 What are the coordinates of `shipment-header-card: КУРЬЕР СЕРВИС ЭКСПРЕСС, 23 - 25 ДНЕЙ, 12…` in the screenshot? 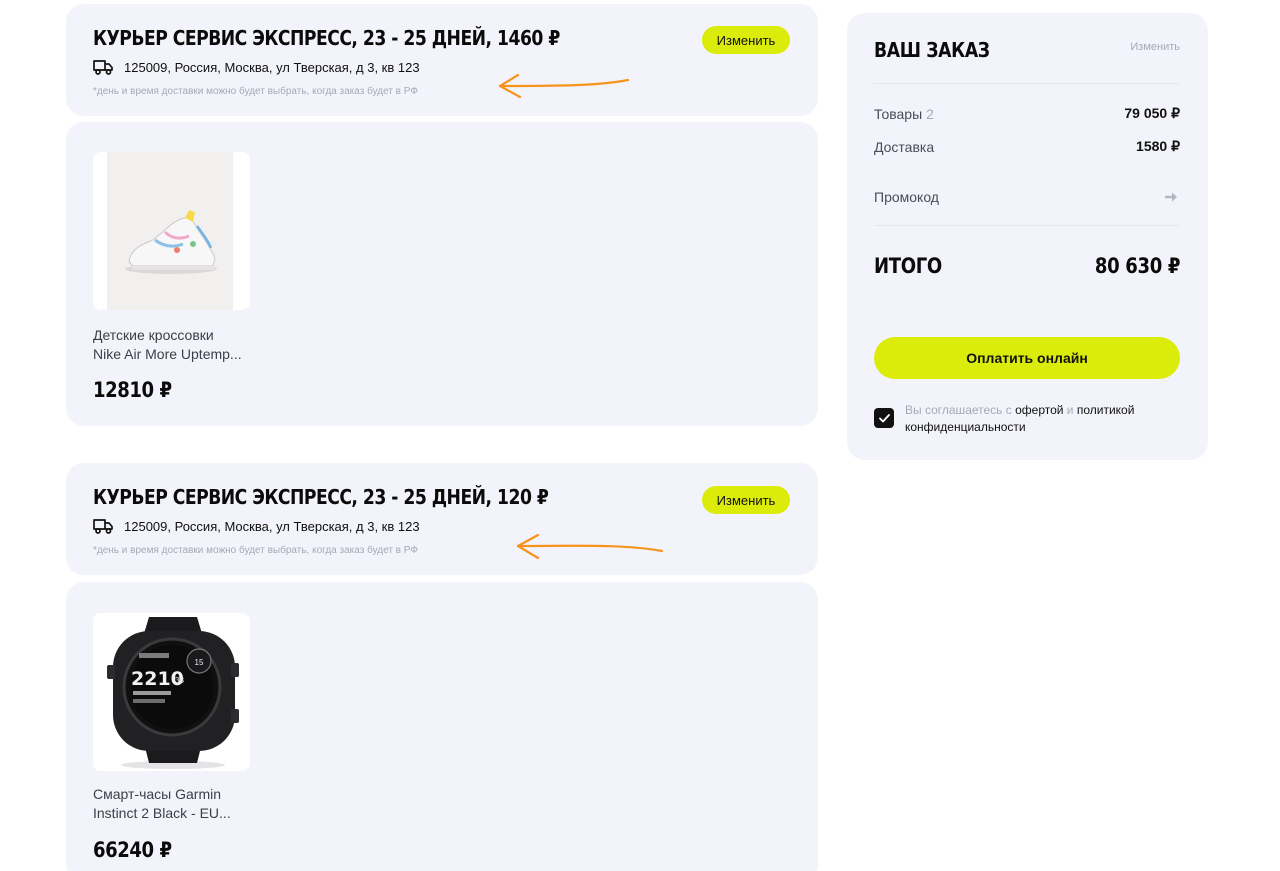 It's located at (442, 519).